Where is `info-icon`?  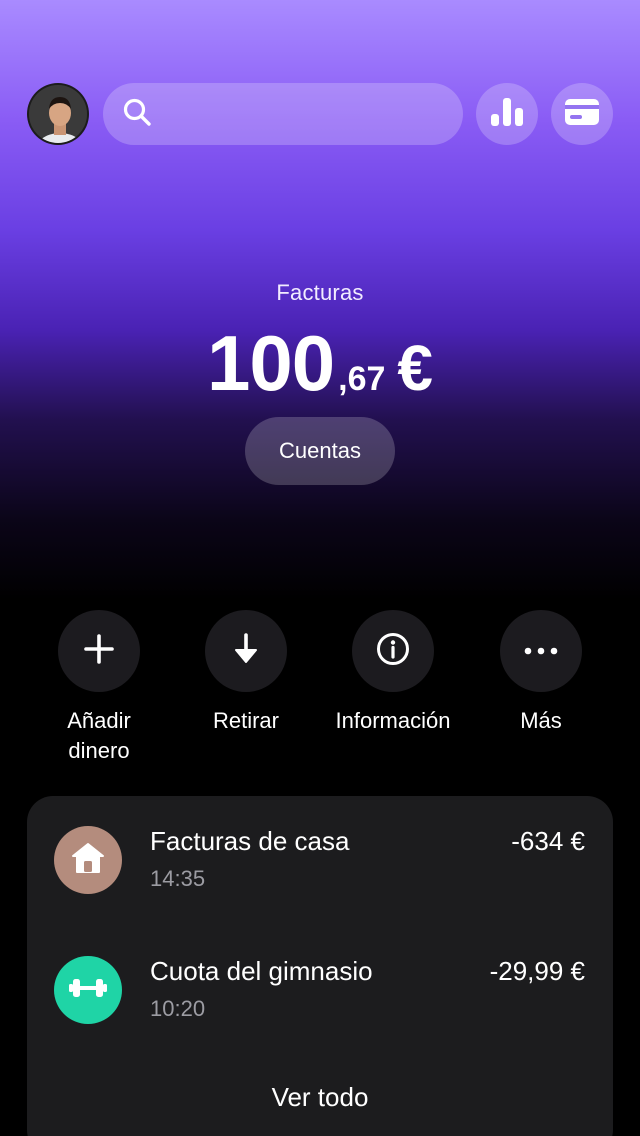
info-icon is located at coordinates (393, 651).